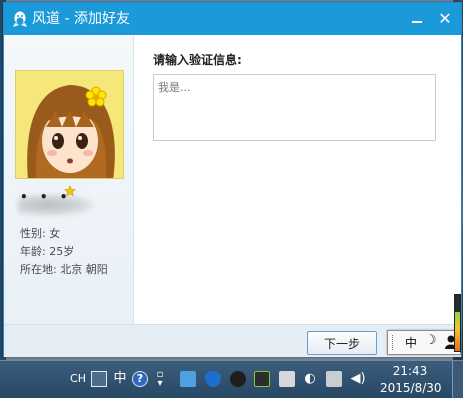 This screenshot has height=398, width=463. Describe the element at coordinates (410, 371) in the screenshot. I see `clock-time: 21:43` at that location.